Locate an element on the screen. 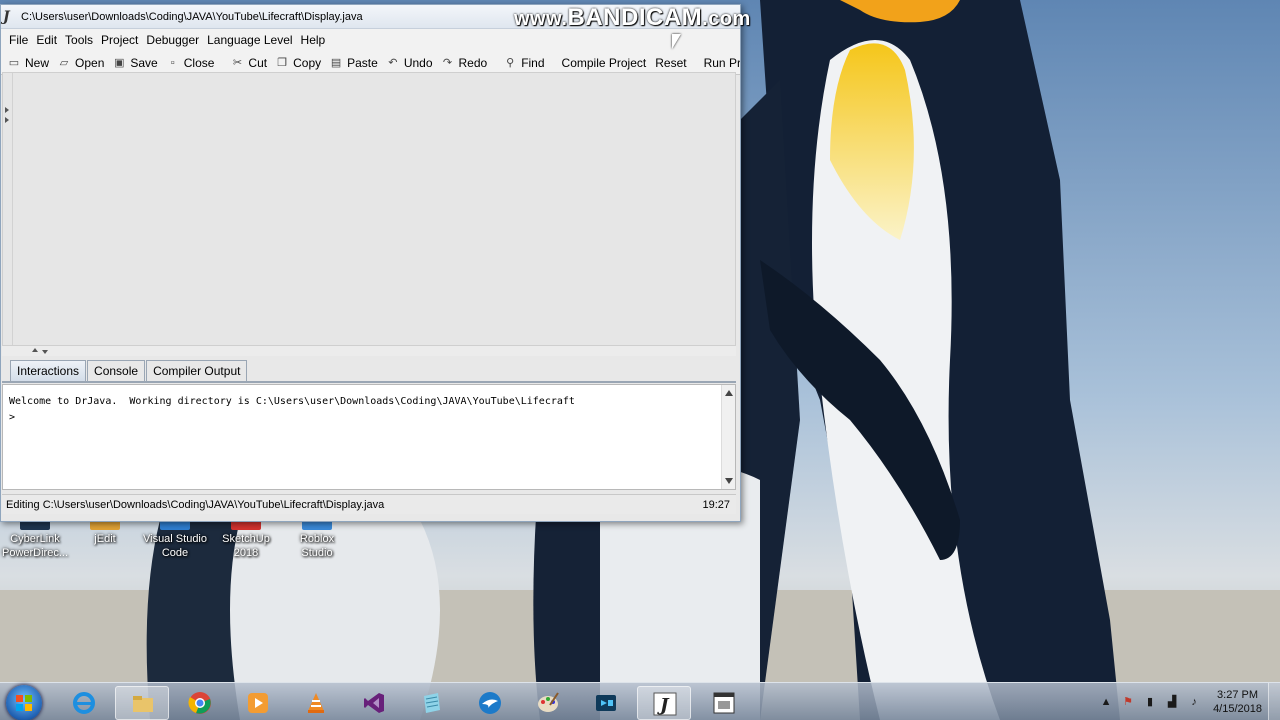 The width and height of the screenshot is (1280, 720). bird-app-icon is located at coordinates (490, 703).